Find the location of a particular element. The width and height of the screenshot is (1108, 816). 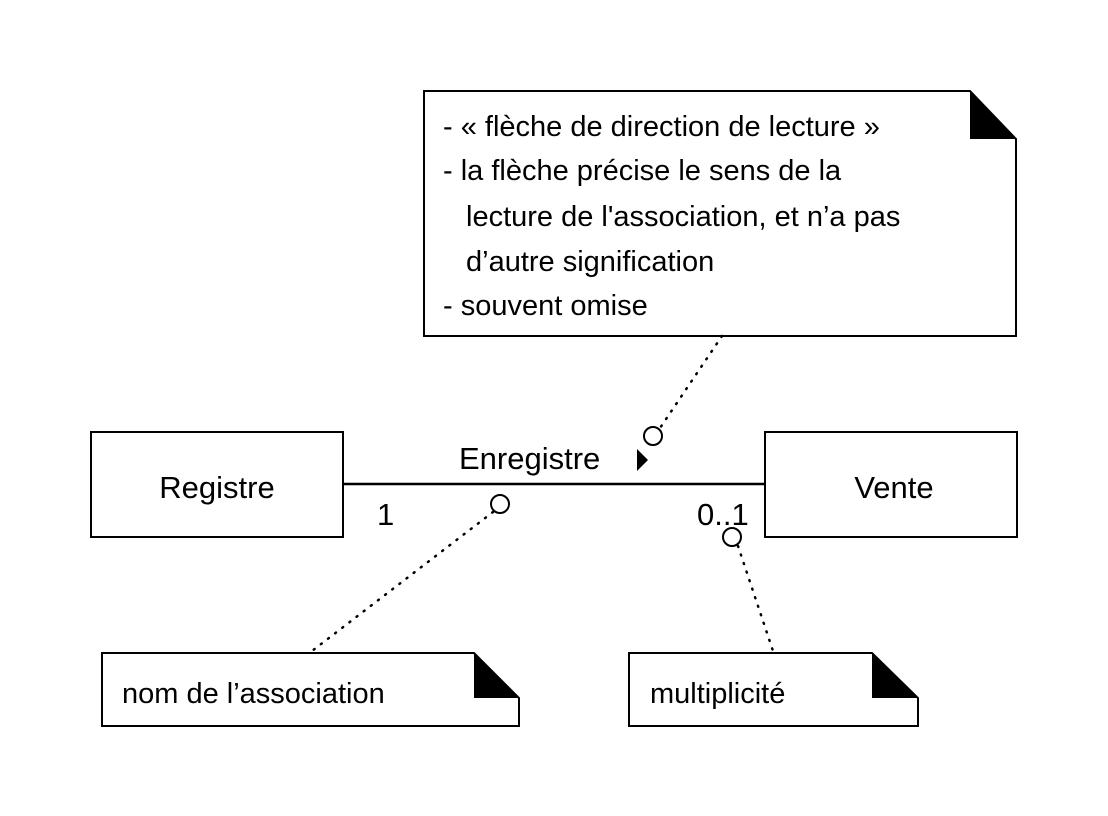

note-folded-corner-icon is located at coordinates (496, 675).